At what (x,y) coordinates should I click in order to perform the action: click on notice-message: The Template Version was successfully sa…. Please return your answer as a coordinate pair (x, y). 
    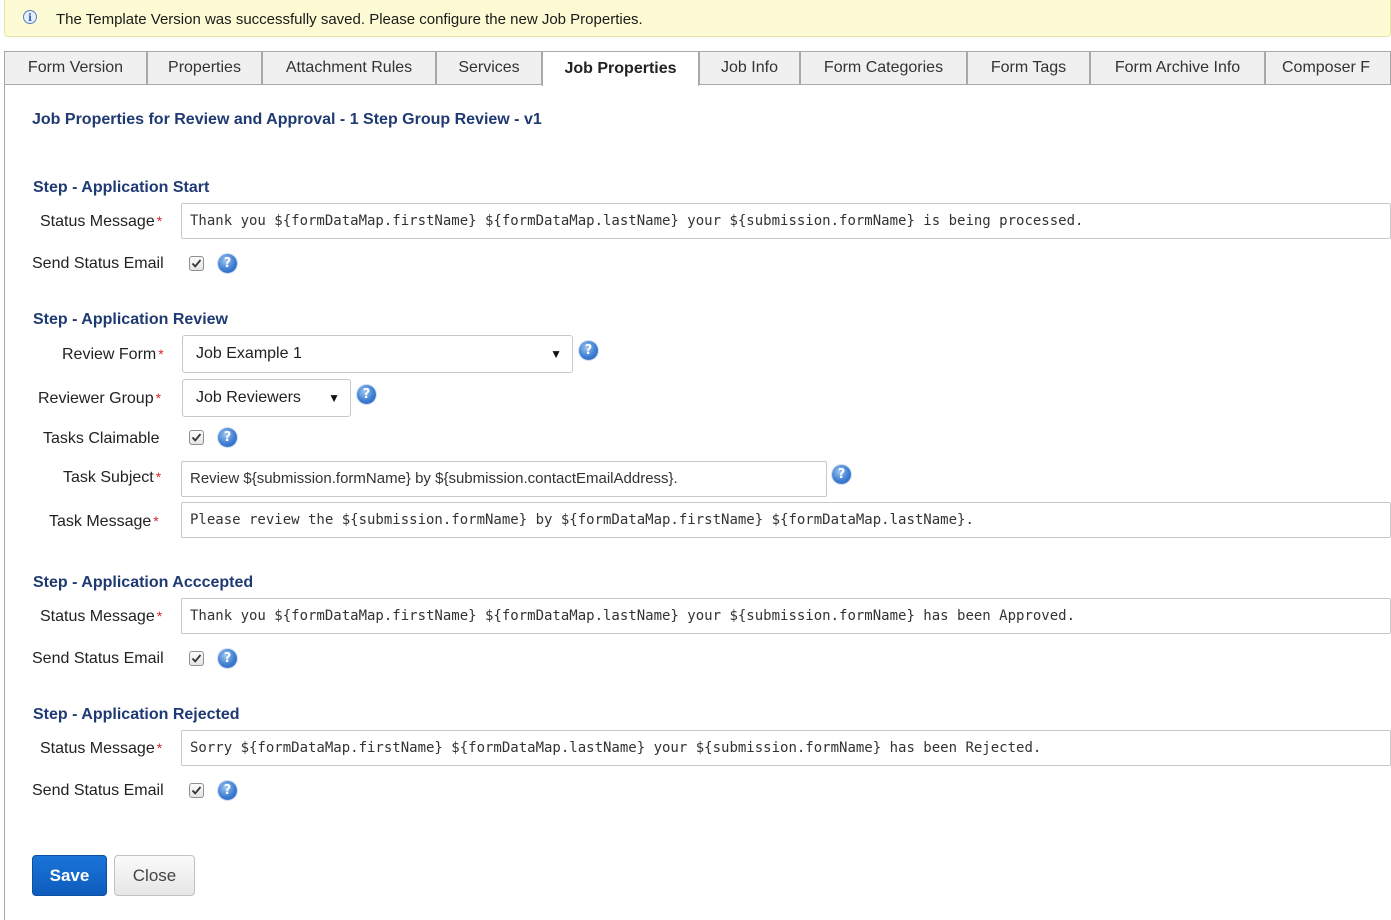
    Looking at the image, I should click on (349, 19).